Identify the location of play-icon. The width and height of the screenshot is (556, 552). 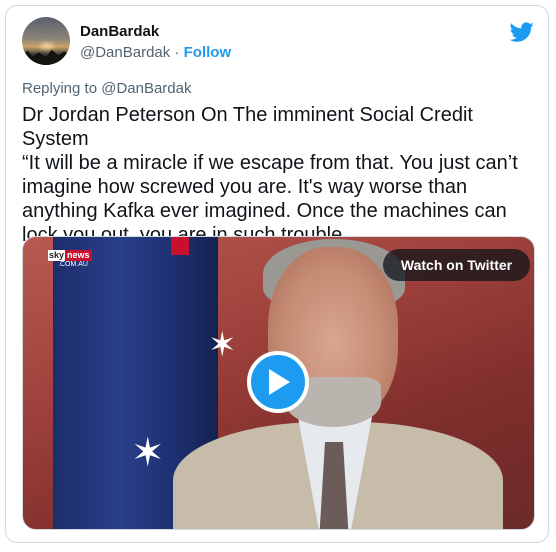
(279, 382).